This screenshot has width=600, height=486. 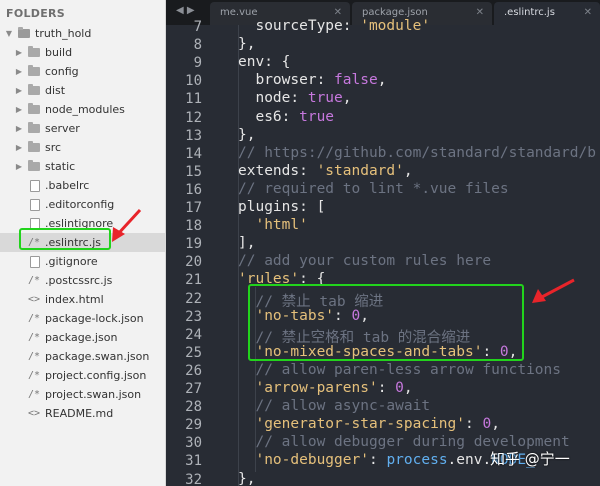 What do you see at coordinates (193, 81) in the screenshot?
I see `line-number: 10` at bounding box center [193, 81].